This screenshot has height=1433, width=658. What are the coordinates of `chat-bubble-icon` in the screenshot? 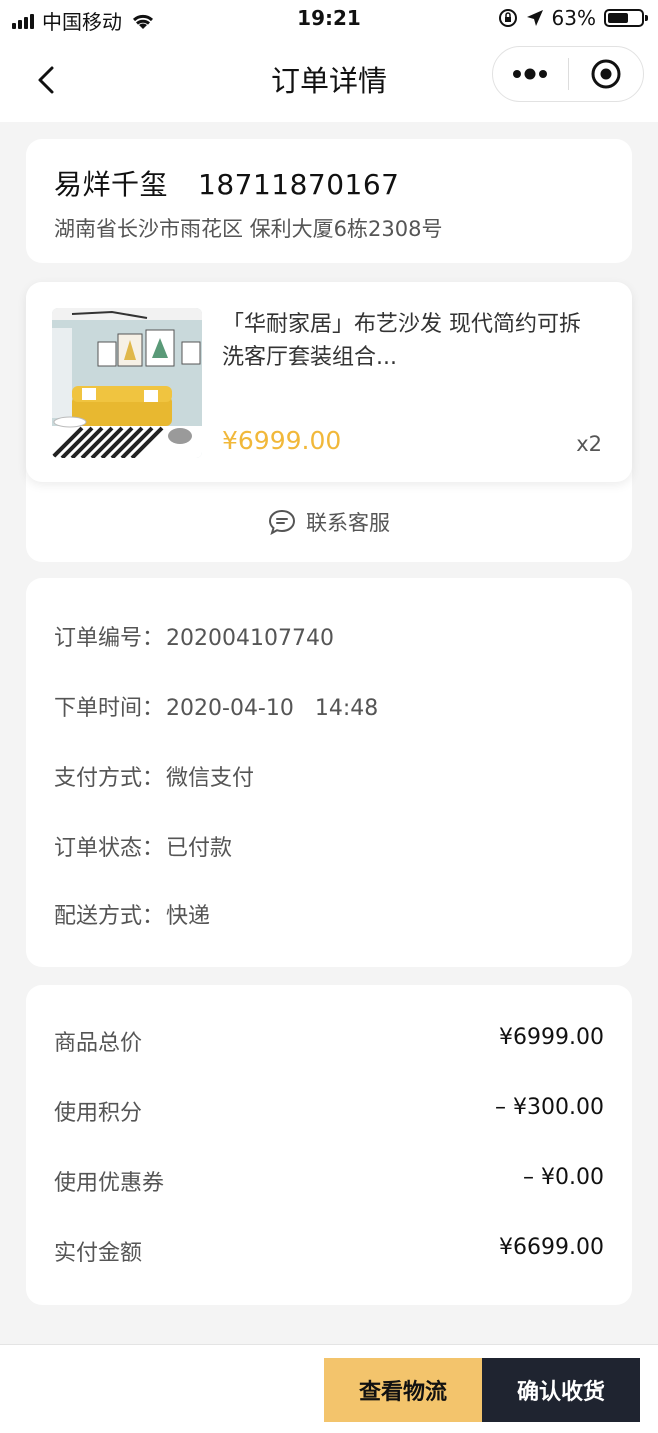 It's located at (282, 522).